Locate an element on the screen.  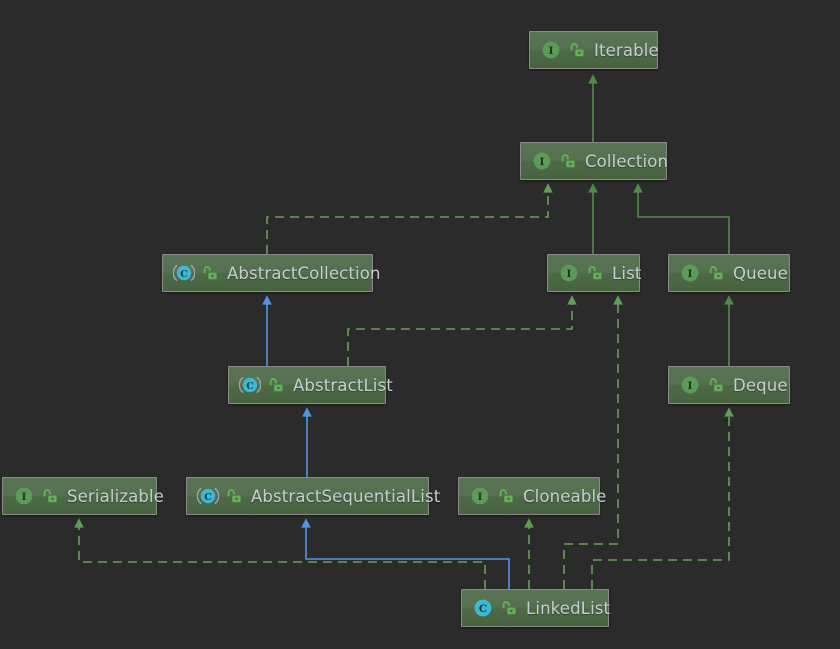
uml-node-label: Collection is located at coordinates (627, 161).